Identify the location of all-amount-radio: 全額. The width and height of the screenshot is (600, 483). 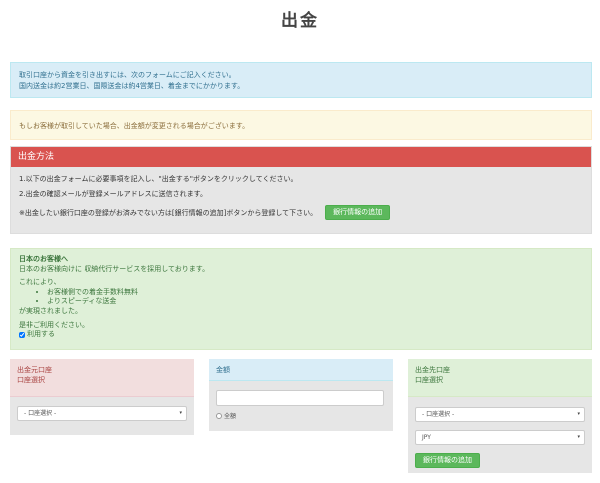
(226, 415).